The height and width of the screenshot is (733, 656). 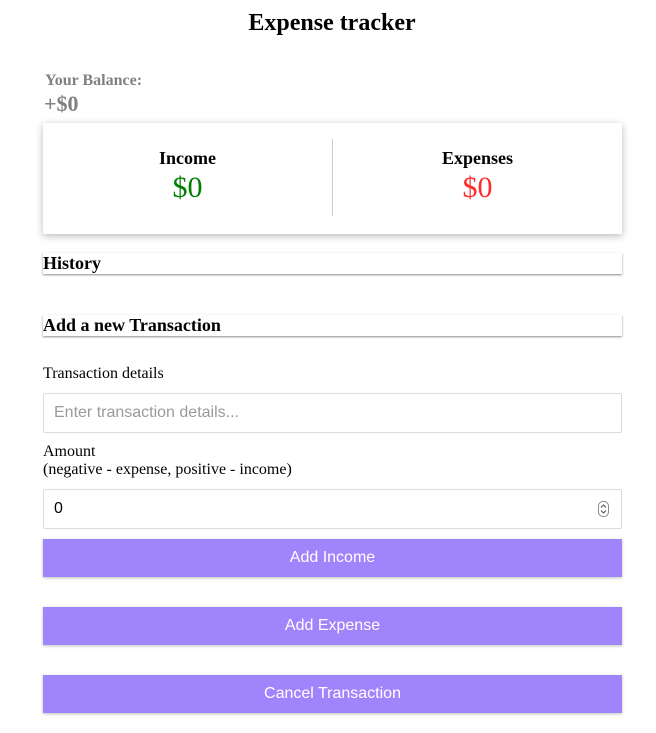 What do you see at coordinates (477, 158) in the screenshot?
I see `expenses-label: Expenses` at bounding box center [477, 158].